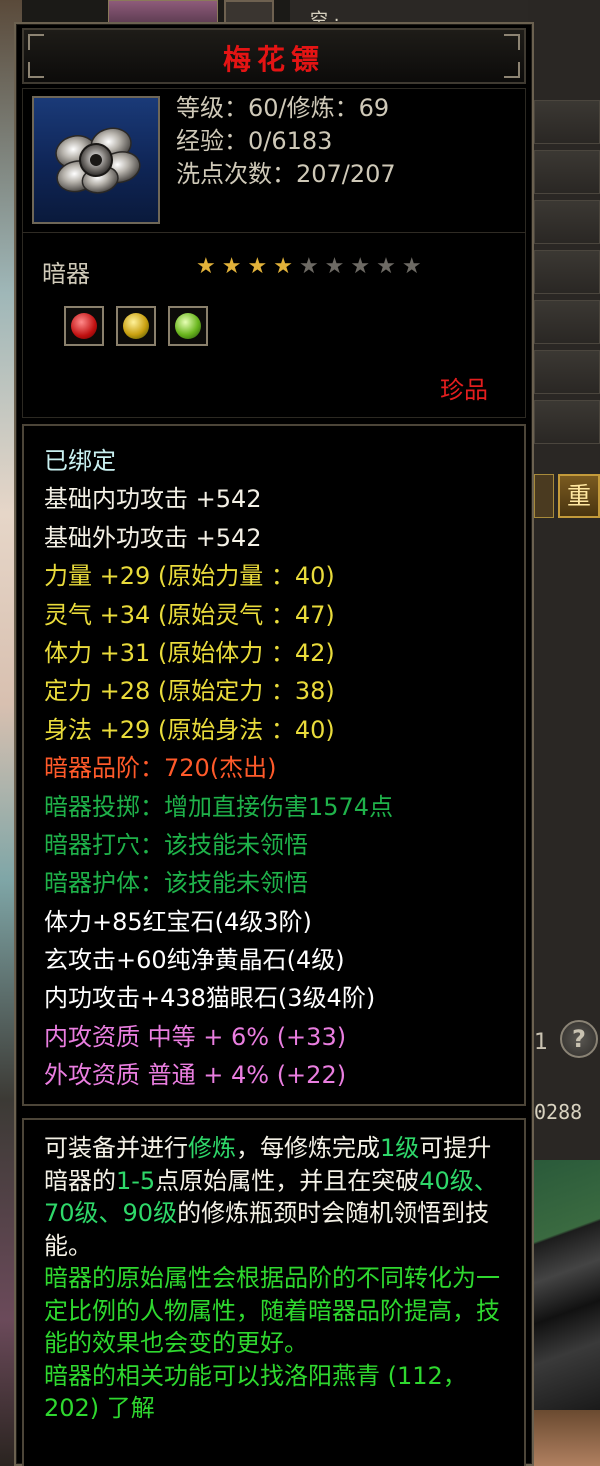 This screenshot has width=600, height=1466. What do you see at coordinates (212, 1148) in the screenshot?
I see `highlight-text: 修炼` at bounding box center [212, 1148].